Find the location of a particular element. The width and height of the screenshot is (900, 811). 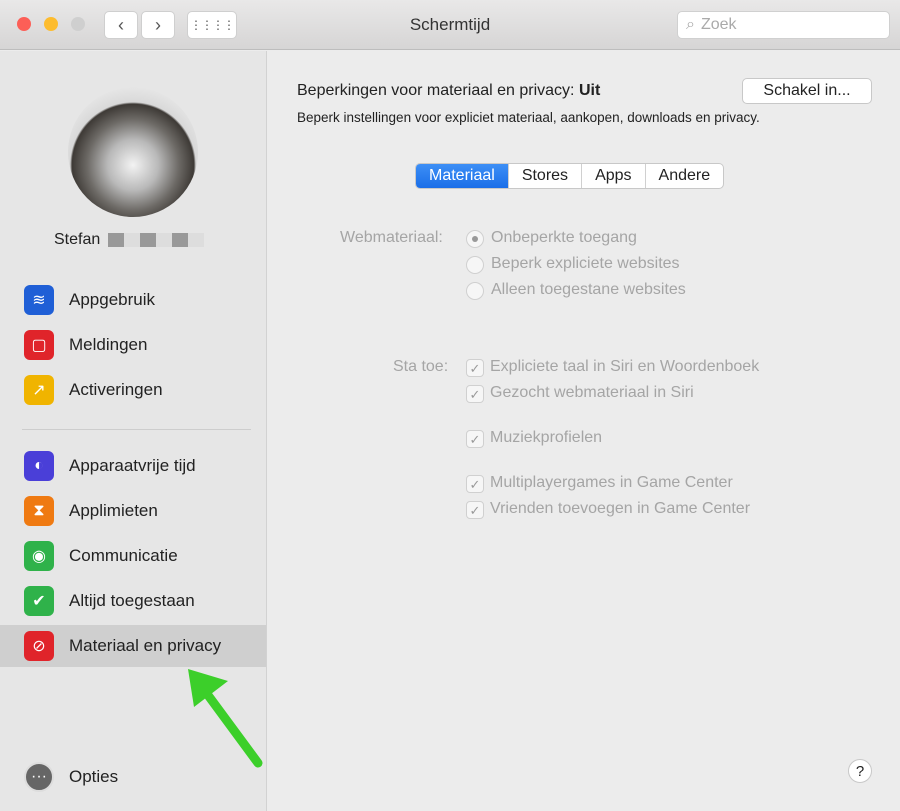

help-button: ? is located at coordinates (860, 771).